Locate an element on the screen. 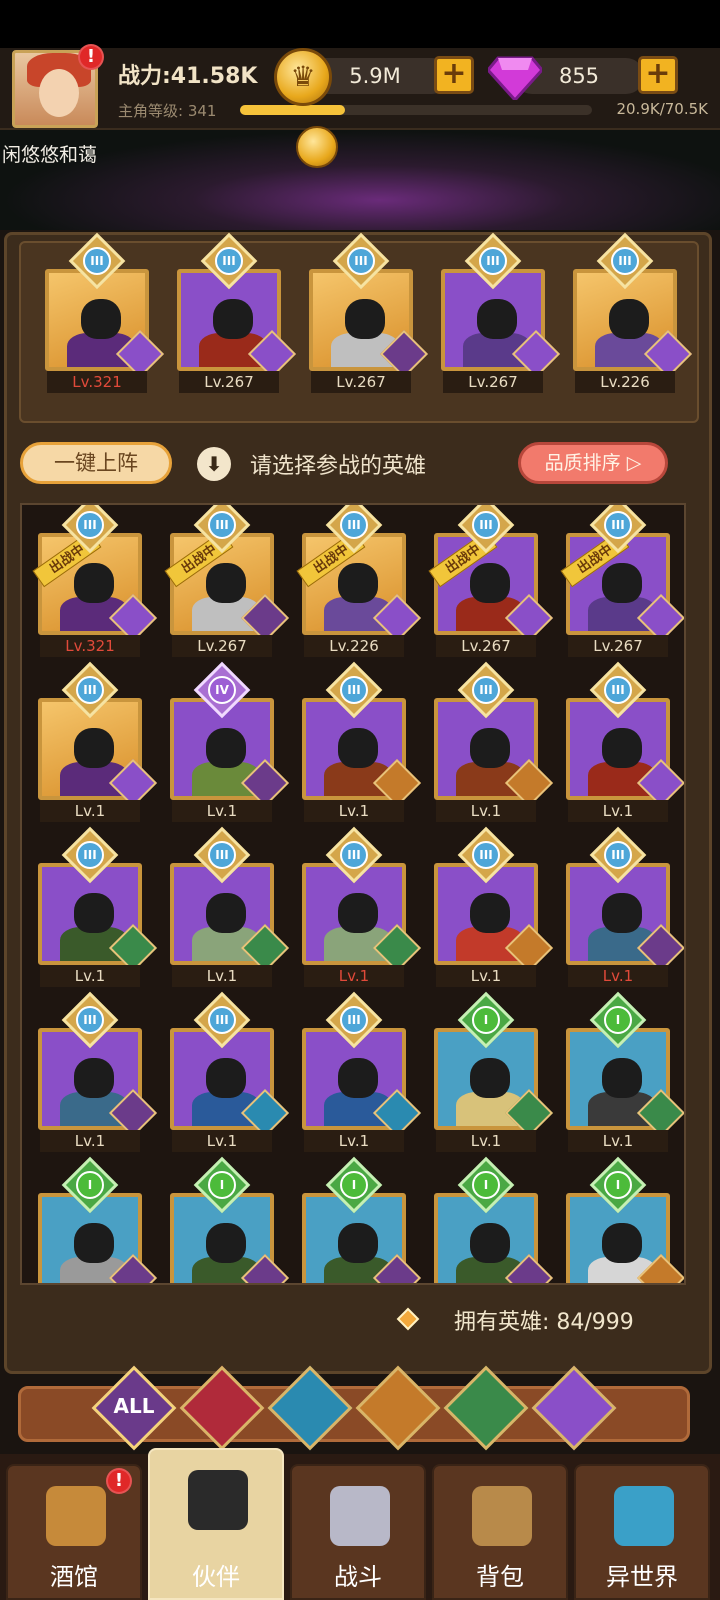 The height and width of the screenshot is (1600, 720). nav-otherworld-label: 异世界 is located at coordinates (642, 1577).